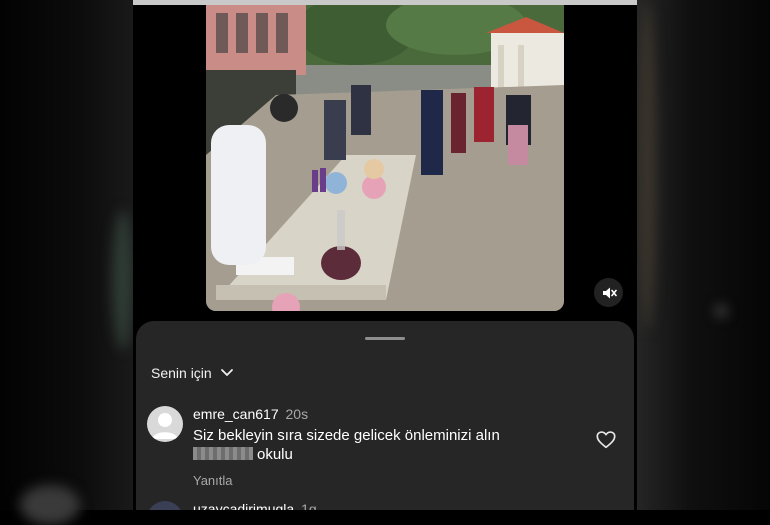  Describe the element at coordinates (275, 454) in the screenshot. I see `comment-text-word: okulu` at that location.